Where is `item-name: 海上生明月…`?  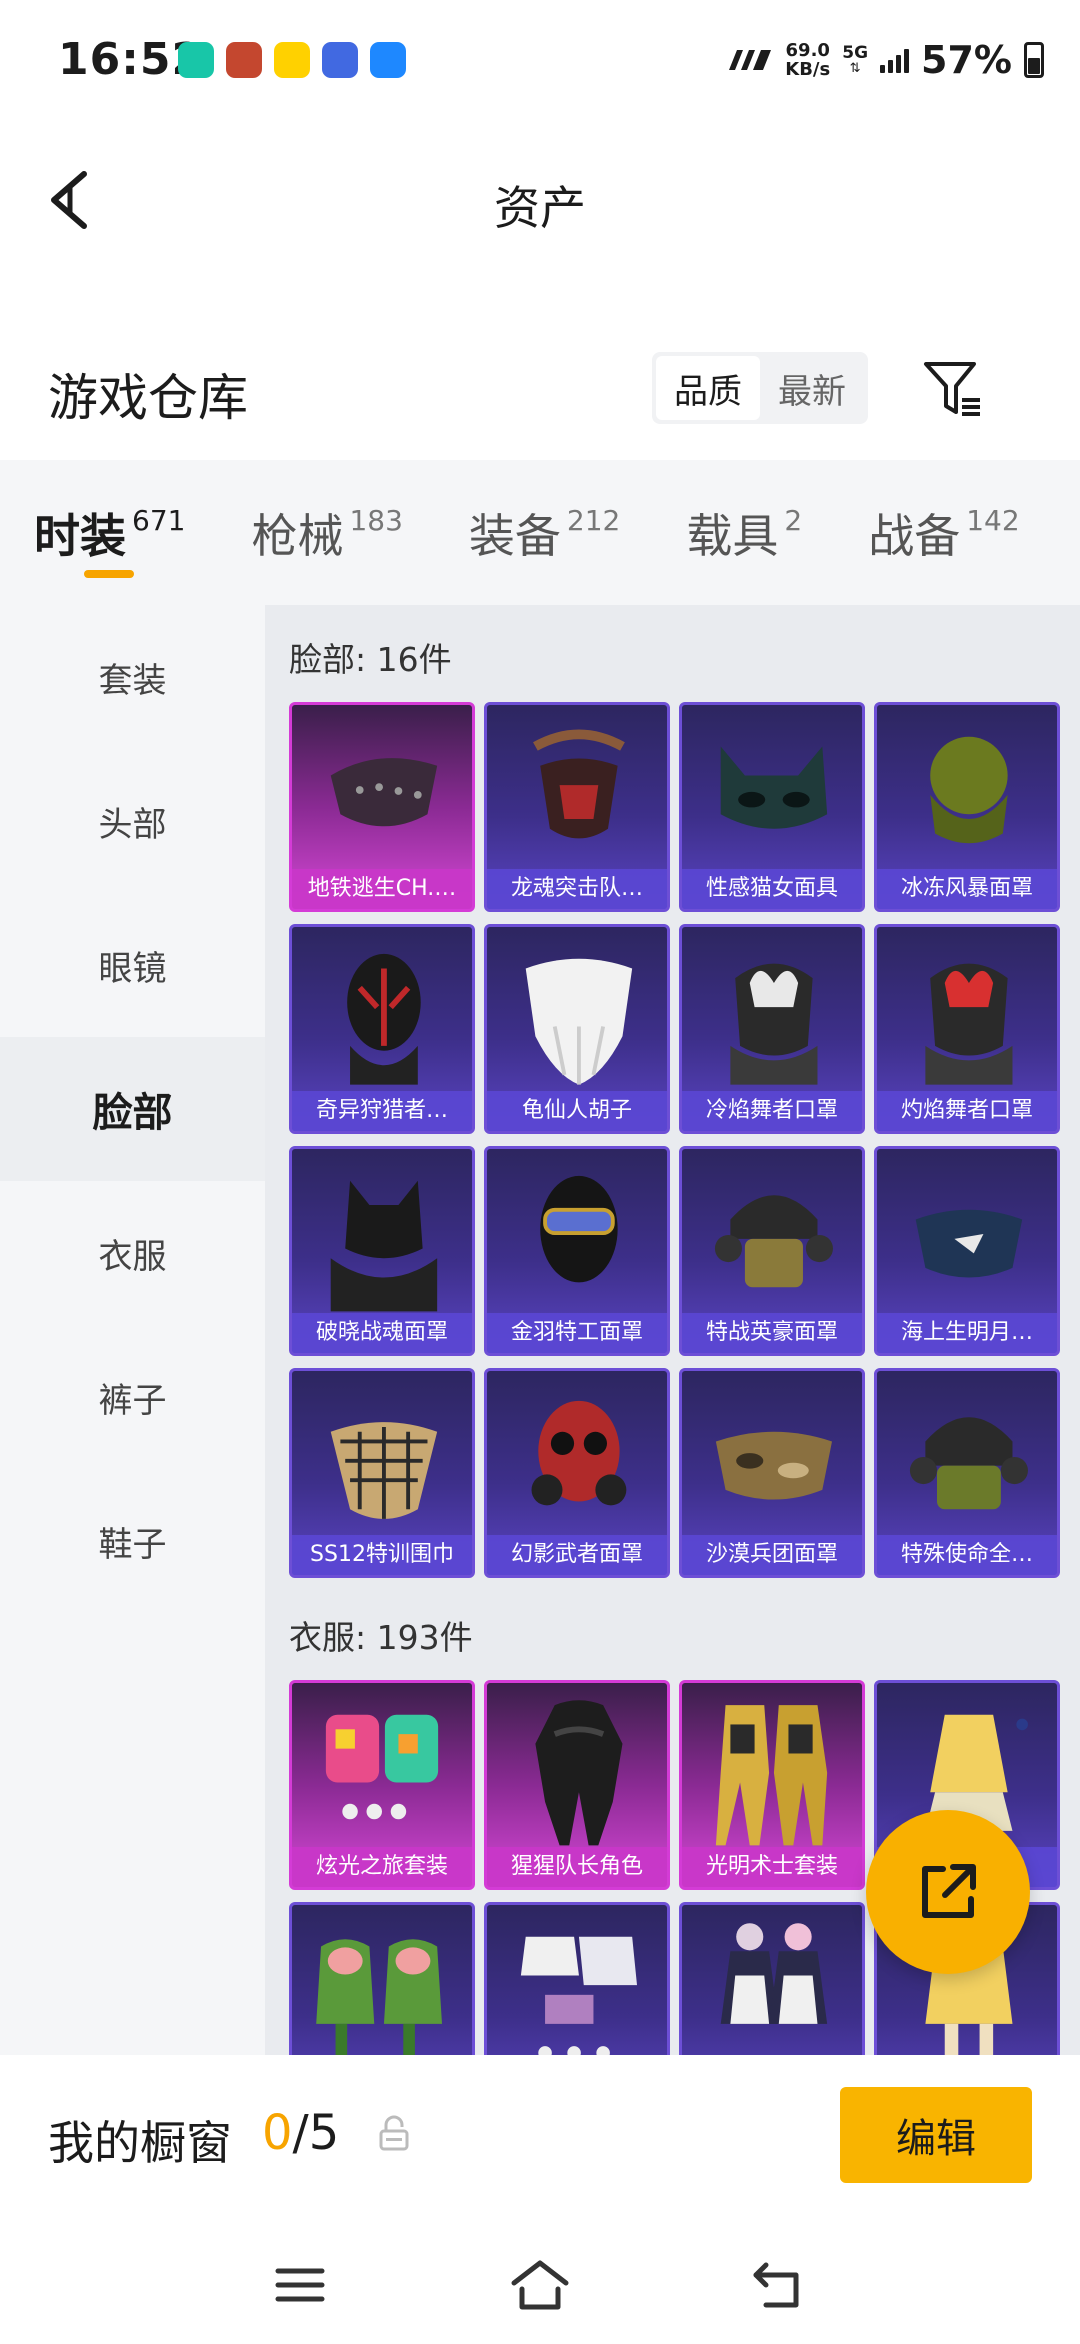
item-name: 海上生明月… is located at coordinates (967, 1333).